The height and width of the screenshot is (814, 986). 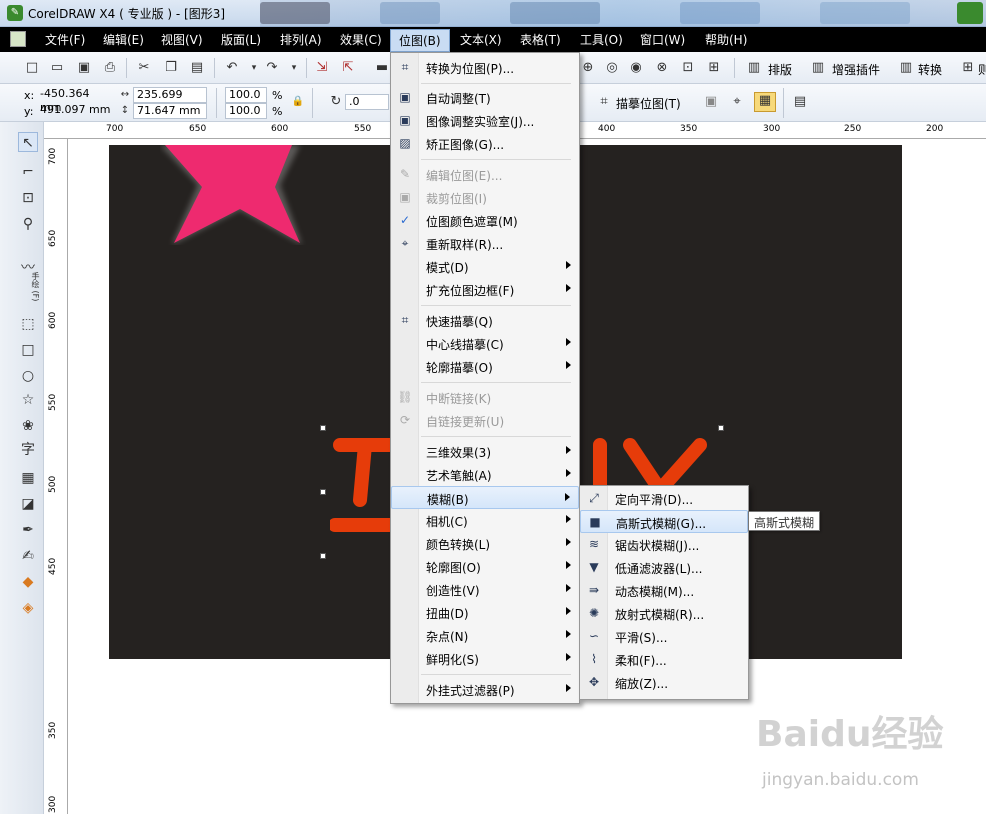 I want to click on eyedropper-tool-icon: ✒, so click(x=28, y=530).